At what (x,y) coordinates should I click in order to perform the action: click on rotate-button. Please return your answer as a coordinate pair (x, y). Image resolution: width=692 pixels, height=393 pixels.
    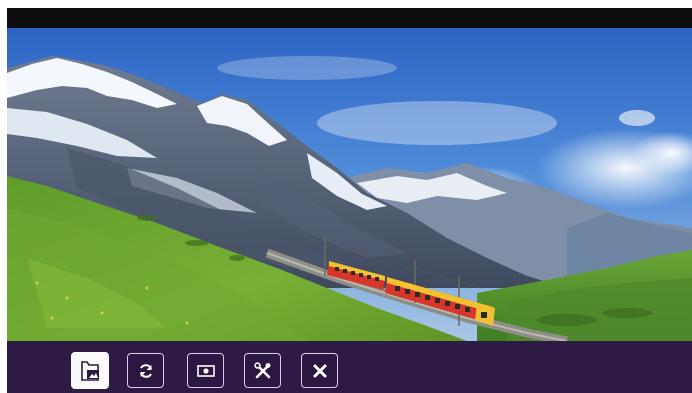
    Looking at the image, I should click on (145, 370).